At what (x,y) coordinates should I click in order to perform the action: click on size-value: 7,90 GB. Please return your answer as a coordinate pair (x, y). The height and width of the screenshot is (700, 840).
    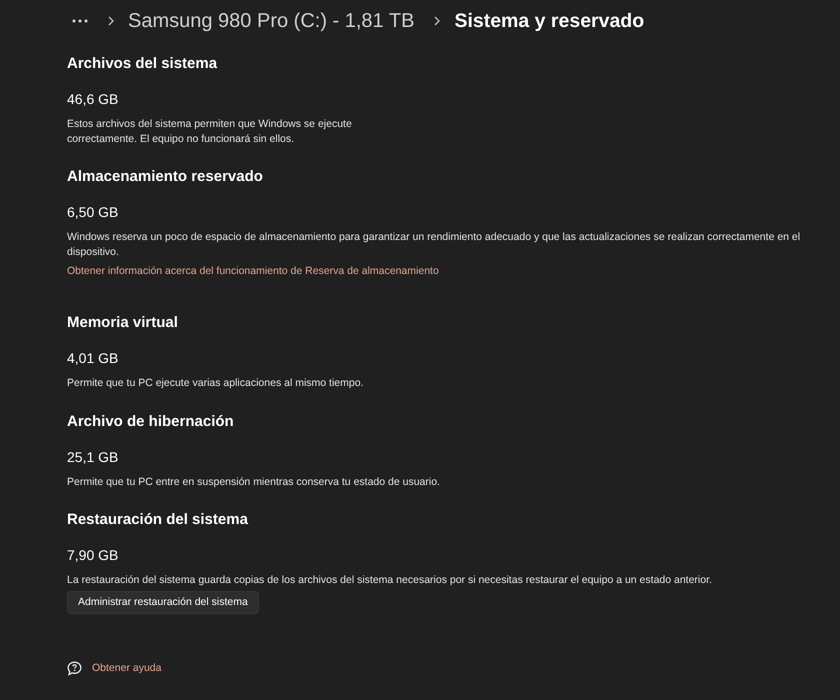
    Looking at the image, I should click on (92, 555).